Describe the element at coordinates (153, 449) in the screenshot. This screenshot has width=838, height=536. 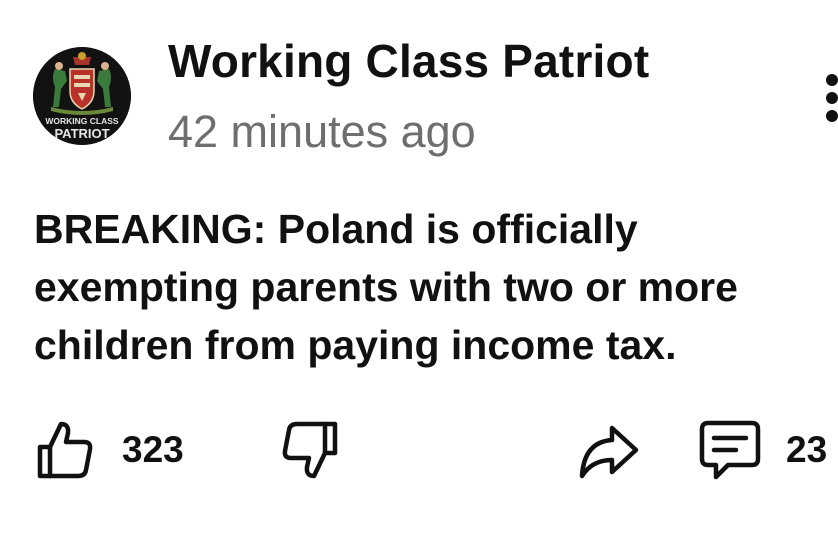
I see `like-count: 323` at that location.